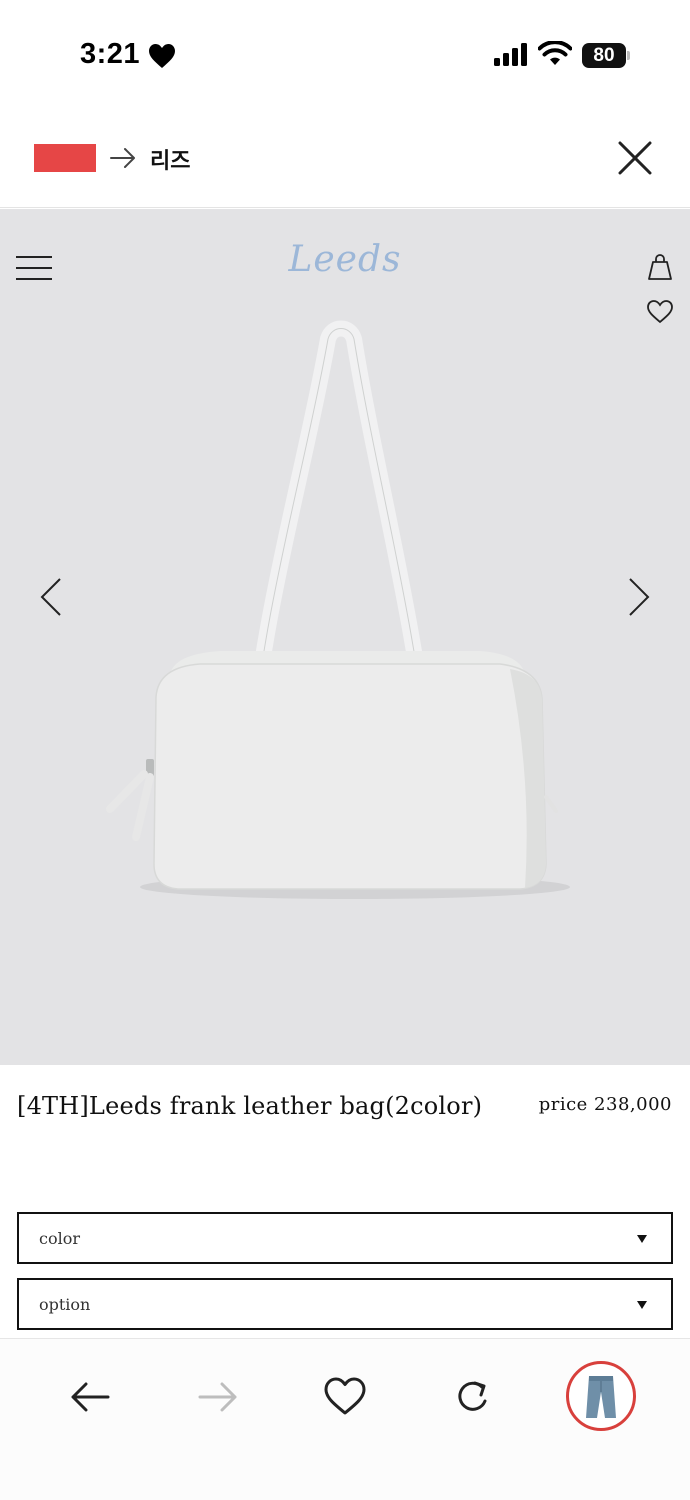 This screenshot has height=1500, width=690. What do you see at coordinates (345, 55) in the screenshot?
I see `status-bar: 3:21 80` at bounding box center [345, 55].